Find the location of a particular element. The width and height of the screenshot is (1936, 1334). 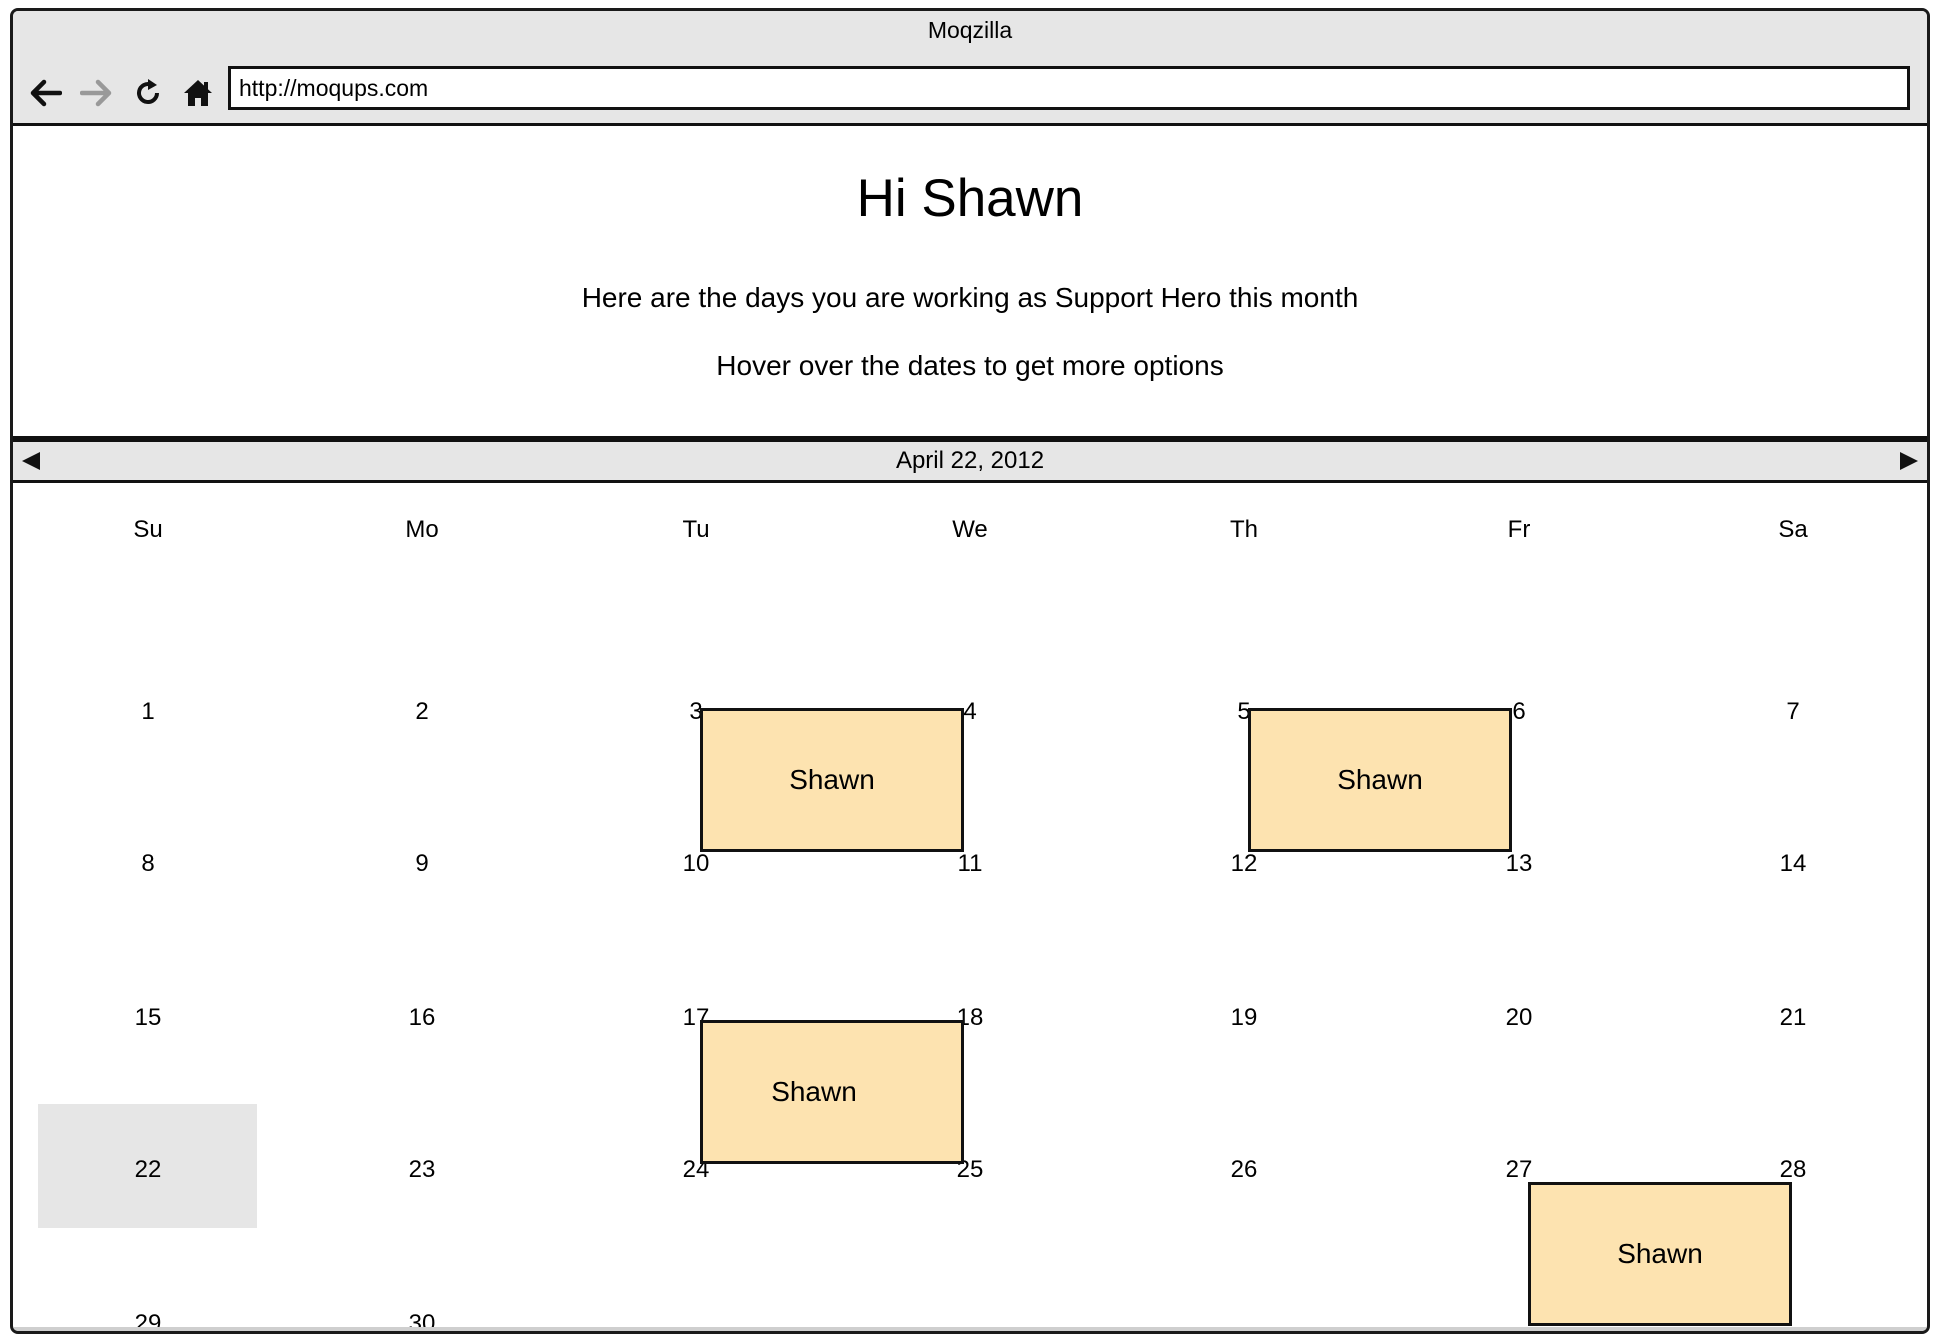

url-input: http://moqups.com is located at coordinates (1069, 88).